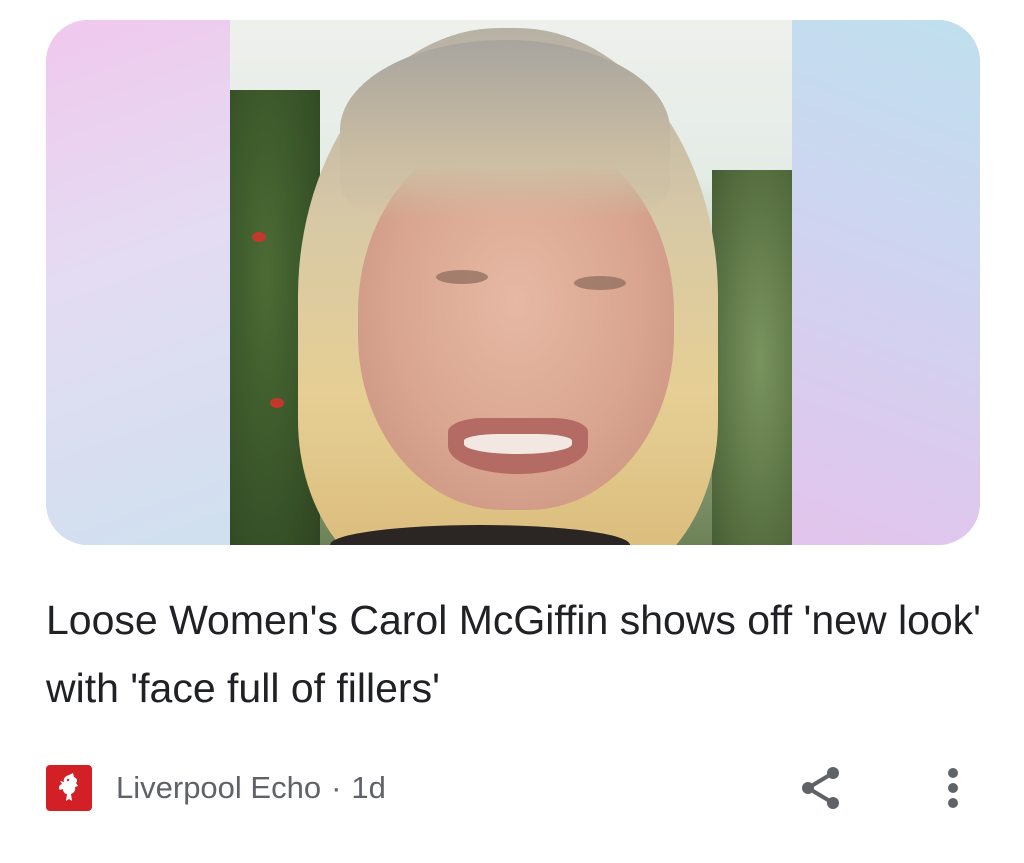  I want to click on image-background-left, so click(139, 282).